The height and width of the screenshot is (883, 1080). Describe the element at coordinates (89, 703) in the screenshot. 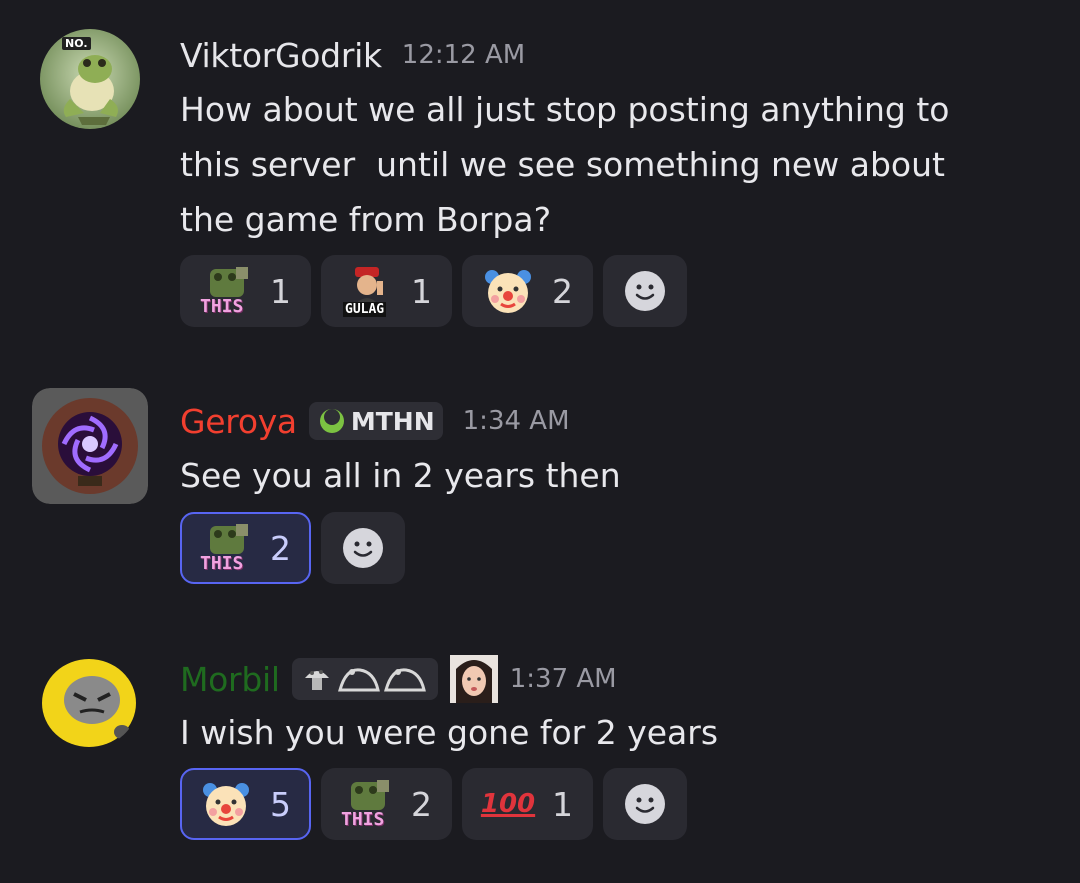

I see `avatar-geodude` at that location.